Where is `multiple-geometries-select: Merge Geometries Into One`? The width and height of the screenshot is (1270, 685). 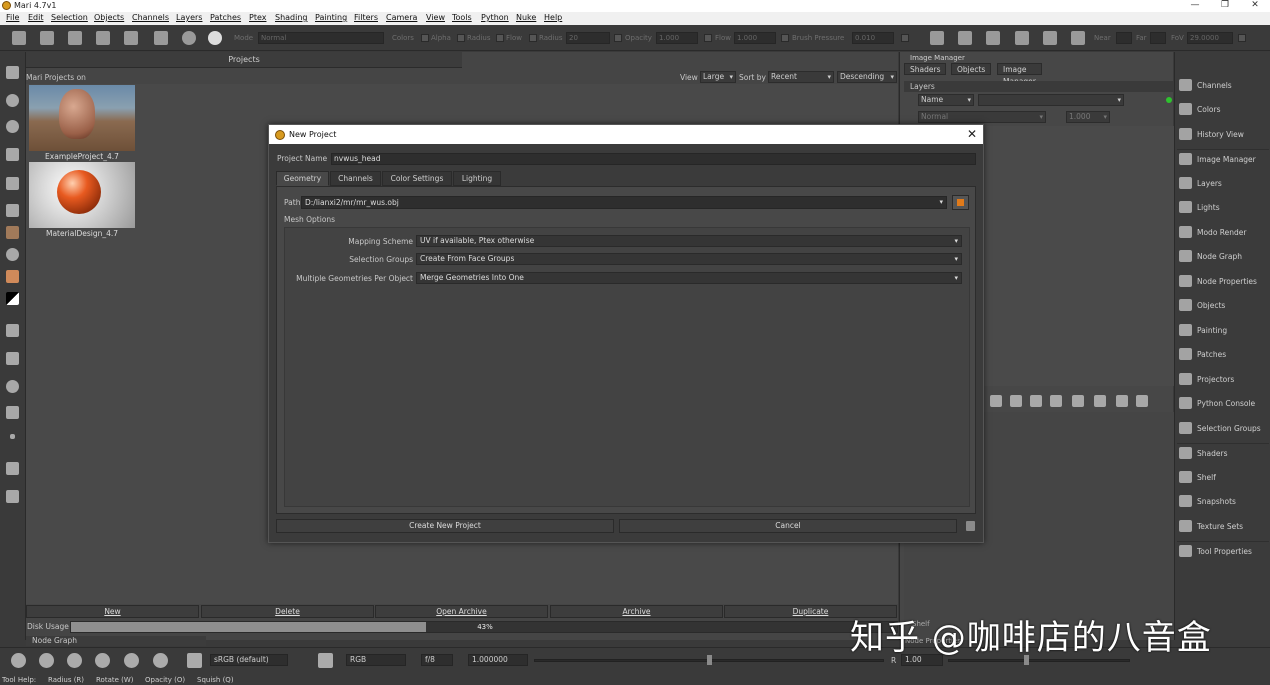 multiple-geometries-select: Merge Geometries Into One is located at coordinates (689, 278).